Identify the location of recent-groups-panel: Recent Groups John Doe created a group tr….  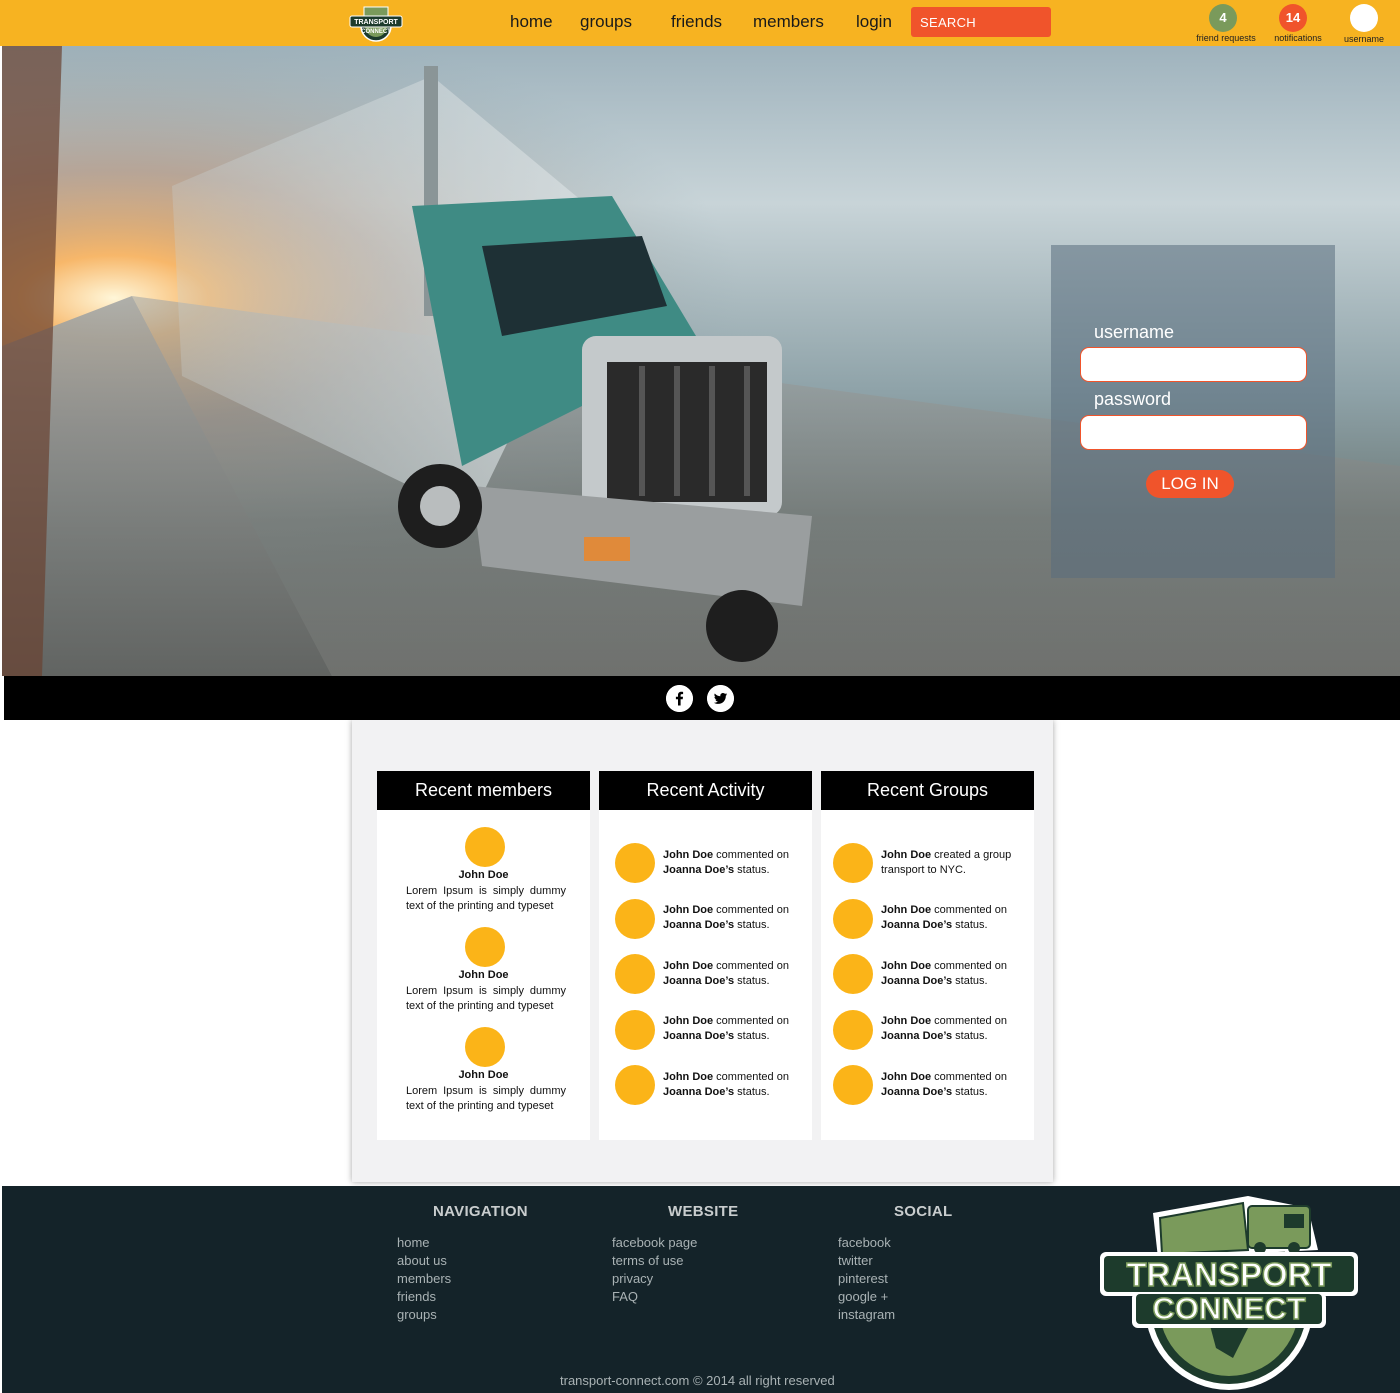
(927, 955).